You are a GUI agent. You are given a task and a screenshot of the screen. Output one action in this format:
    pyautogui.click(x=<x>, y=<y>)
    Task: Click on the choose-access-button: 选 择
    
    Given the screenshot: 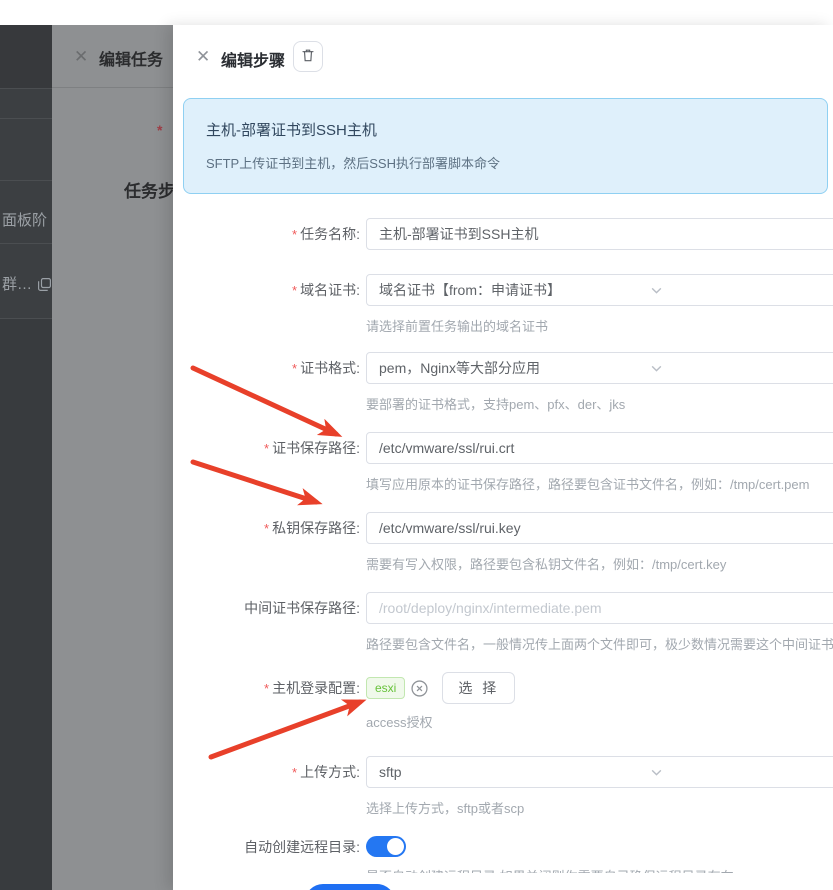 What is the action you would take?
    pyautogui.click(x=479, y=688)
    